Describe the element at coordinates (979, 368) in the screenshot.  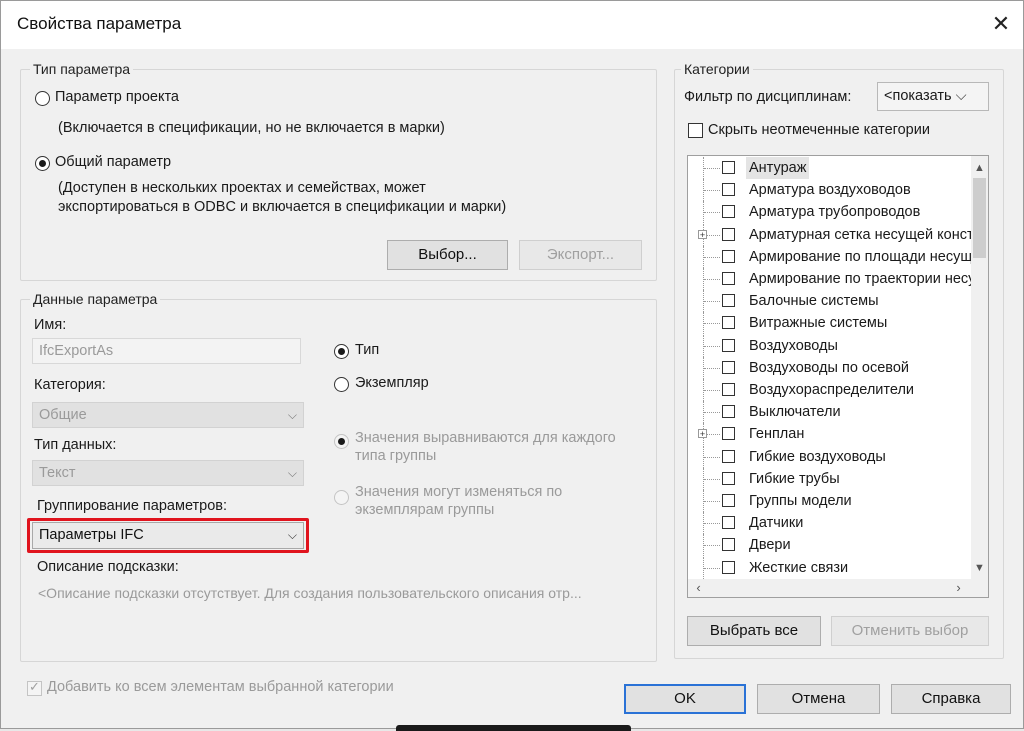
I see `vertical-scrollbar: ▲ ▼` at that location.